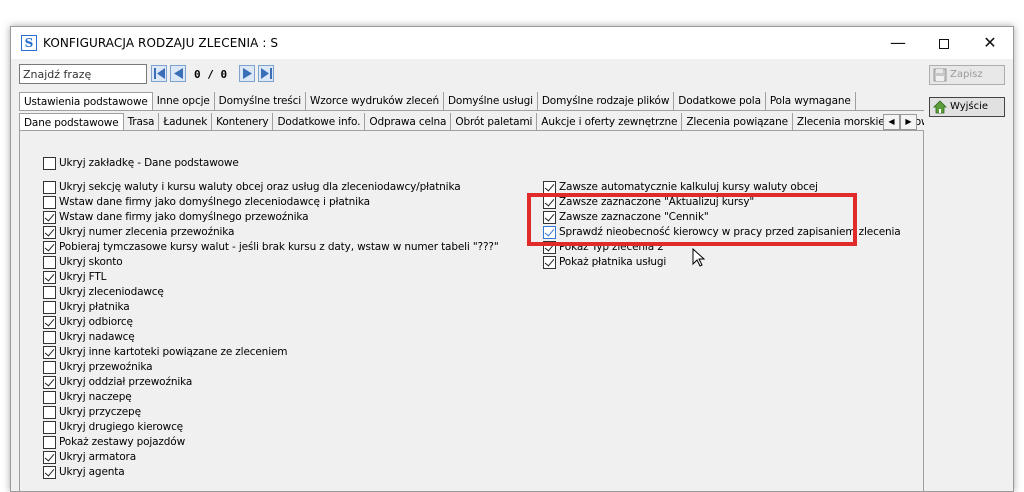  Describe the element at coordinates (613, 262) in the screenshot. I see `option-label: Pokaż płatnika usługi` at that location.